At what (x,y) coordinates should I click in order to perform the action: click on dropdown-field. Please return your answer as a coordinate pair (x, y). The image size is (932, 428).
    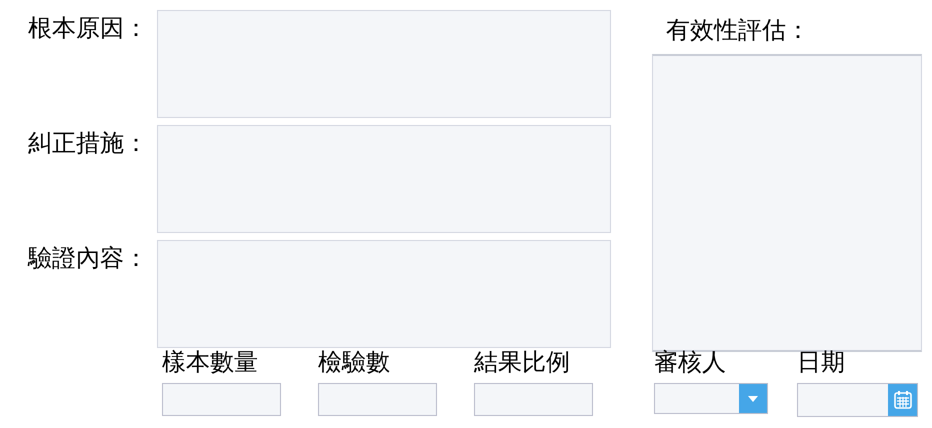
    Looking at the image, I should click on (711, 398).